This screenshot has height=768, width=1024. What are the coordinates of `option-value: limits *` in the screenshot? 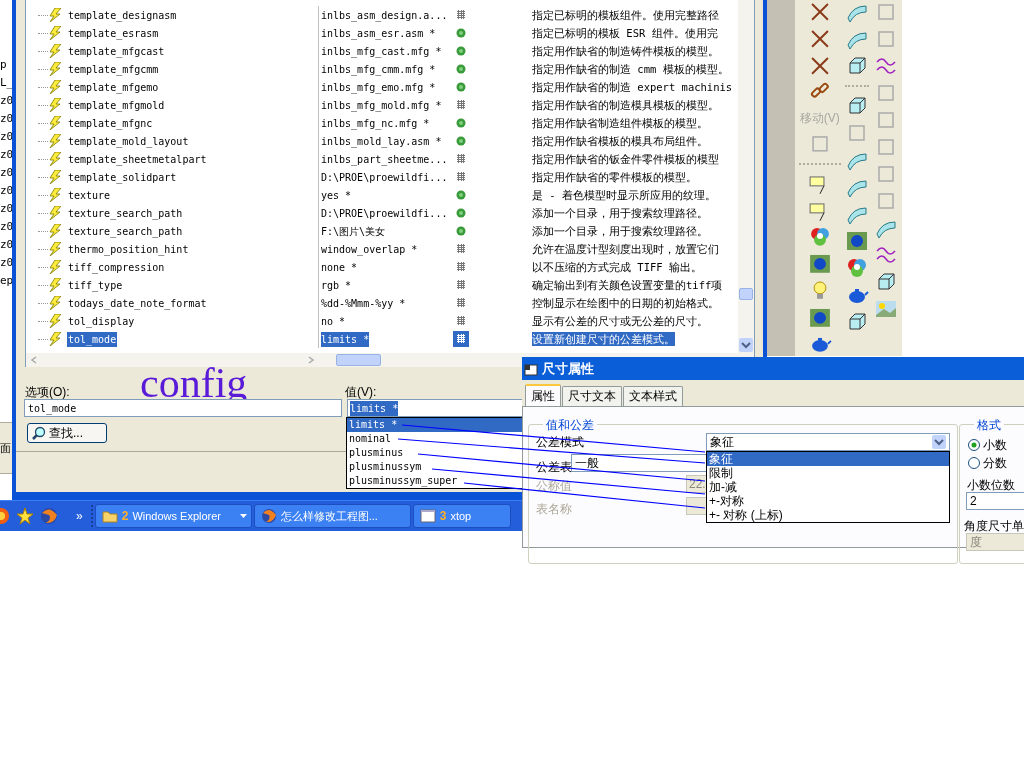 It's located at (345, 339).